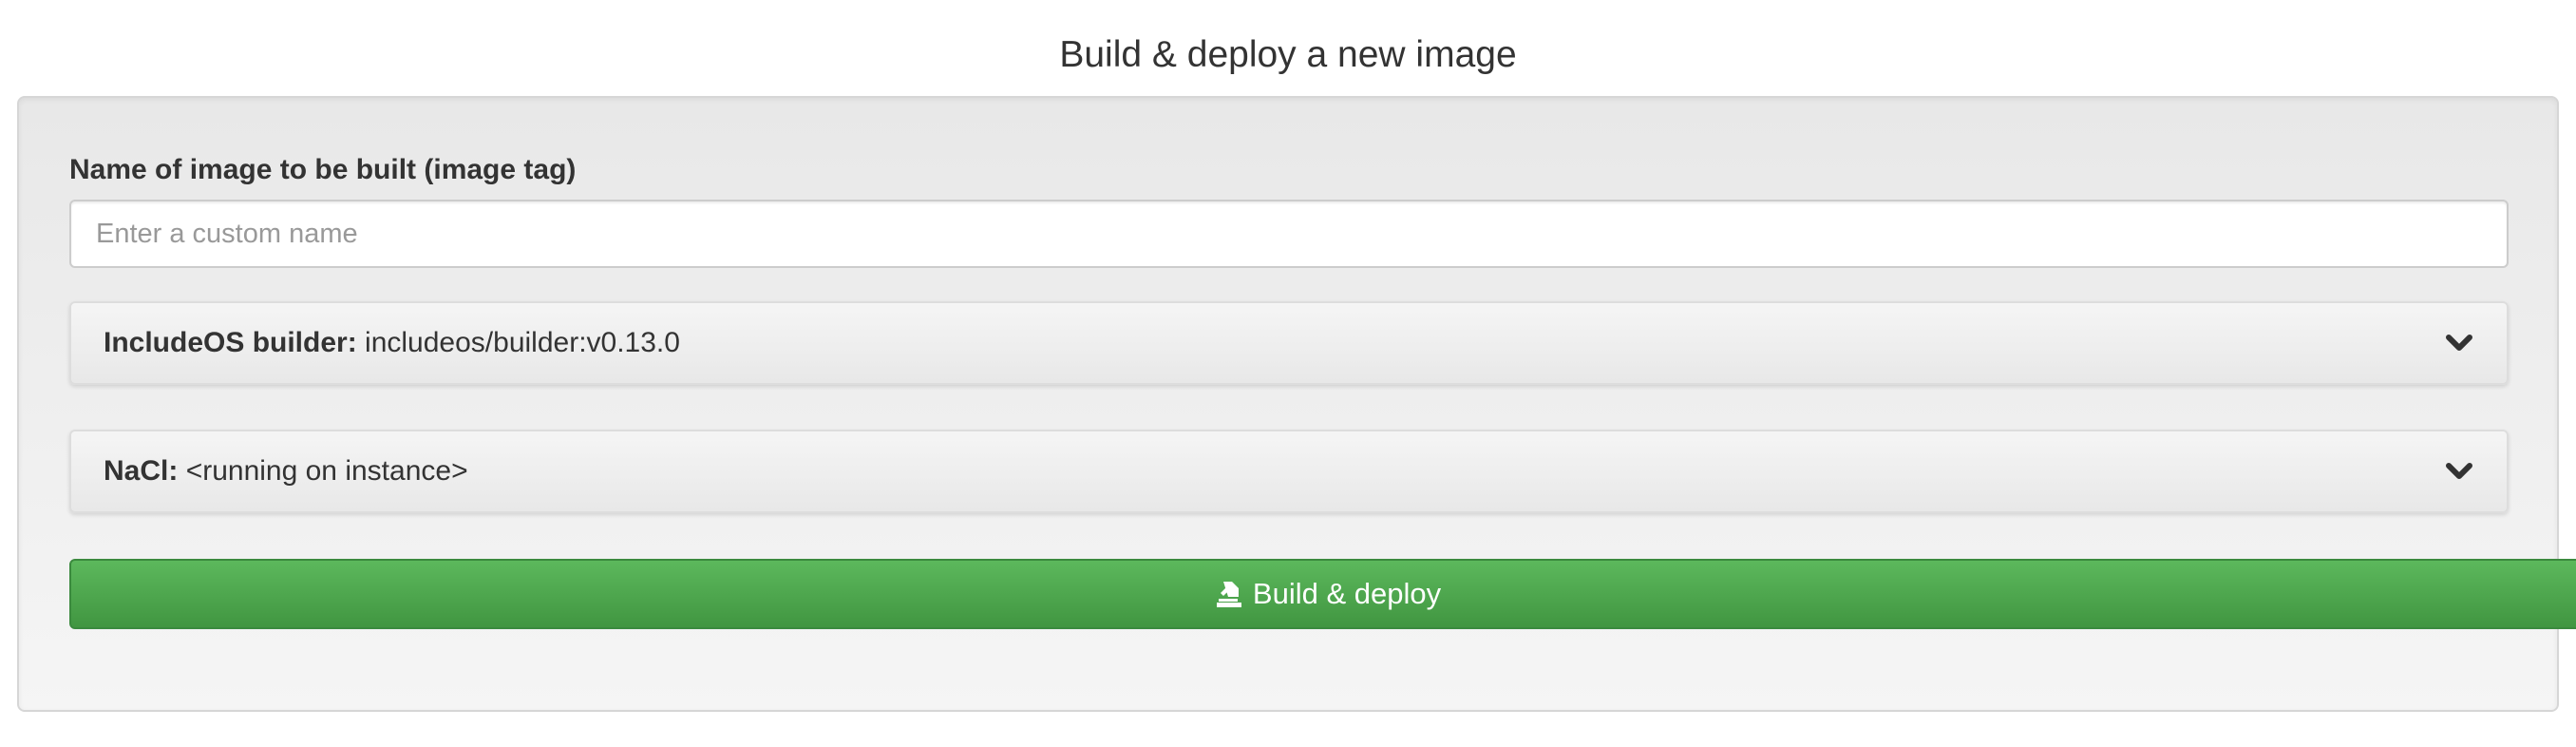 The width and height of the screenshot is (2576, 747). I want to click on page-title: Build & deploy a new image, so click(1288, 54).